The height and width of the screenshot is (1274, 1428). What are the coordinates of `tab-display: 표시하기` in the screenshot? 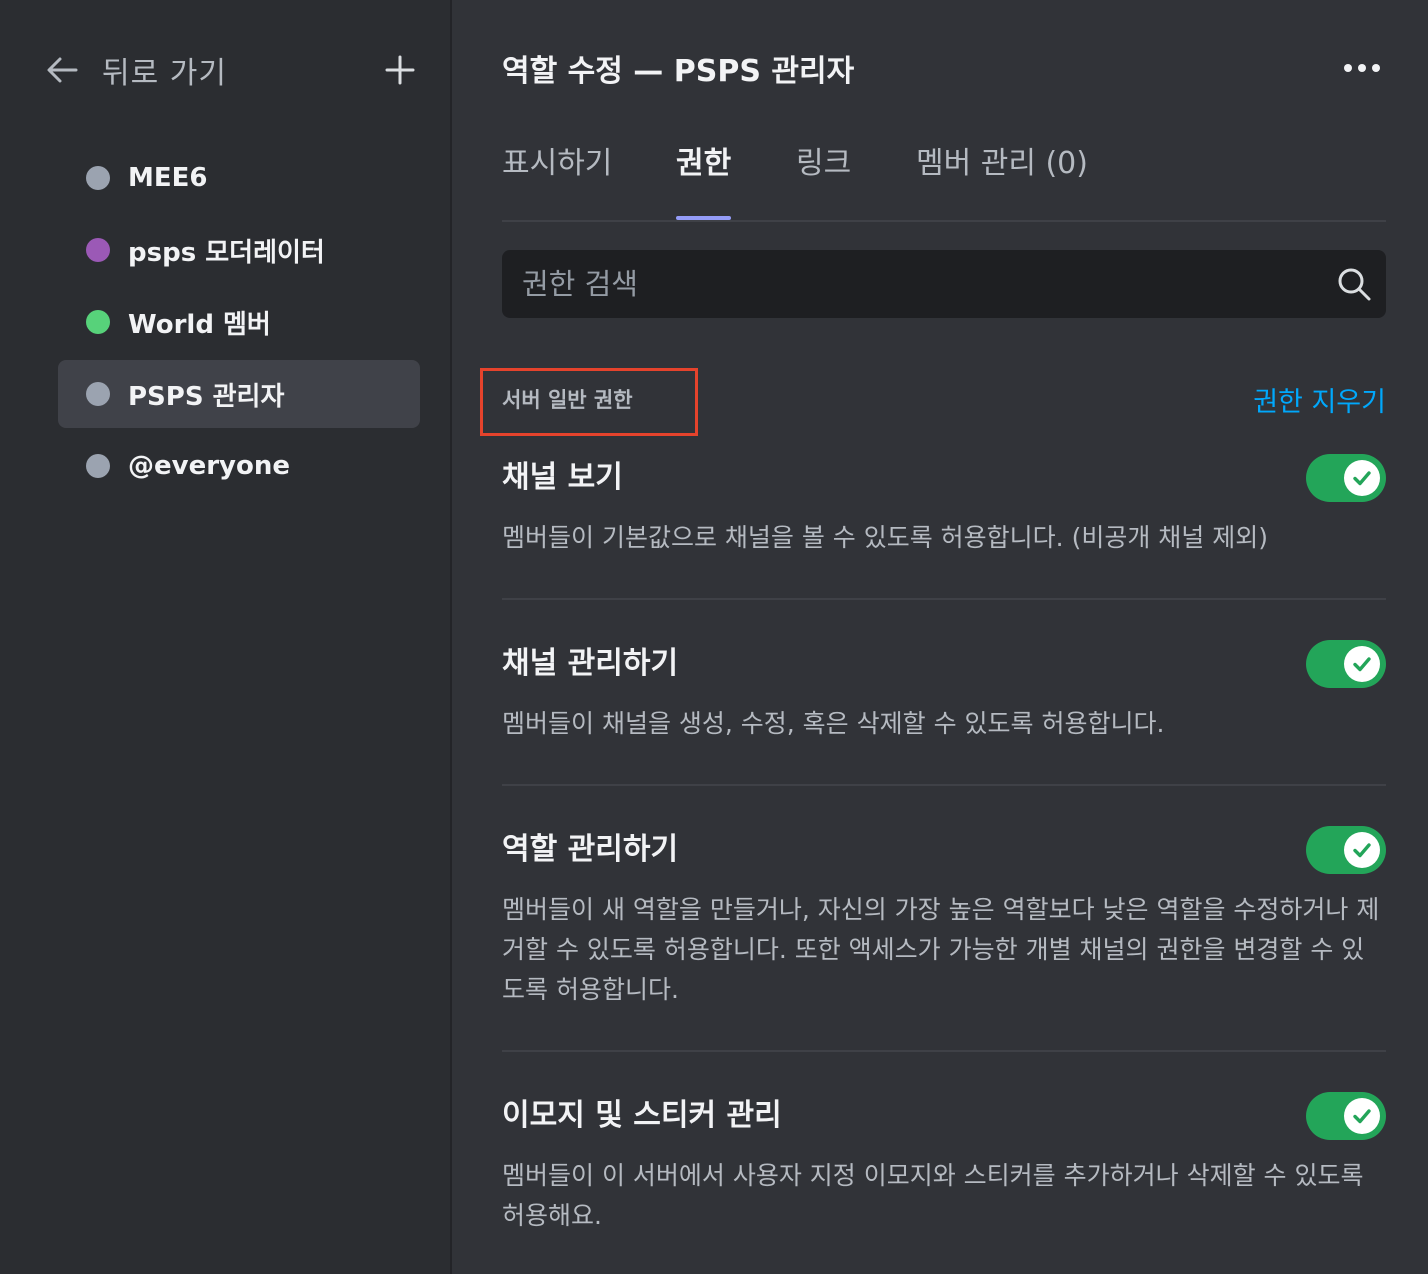 It's located at (557, 179).